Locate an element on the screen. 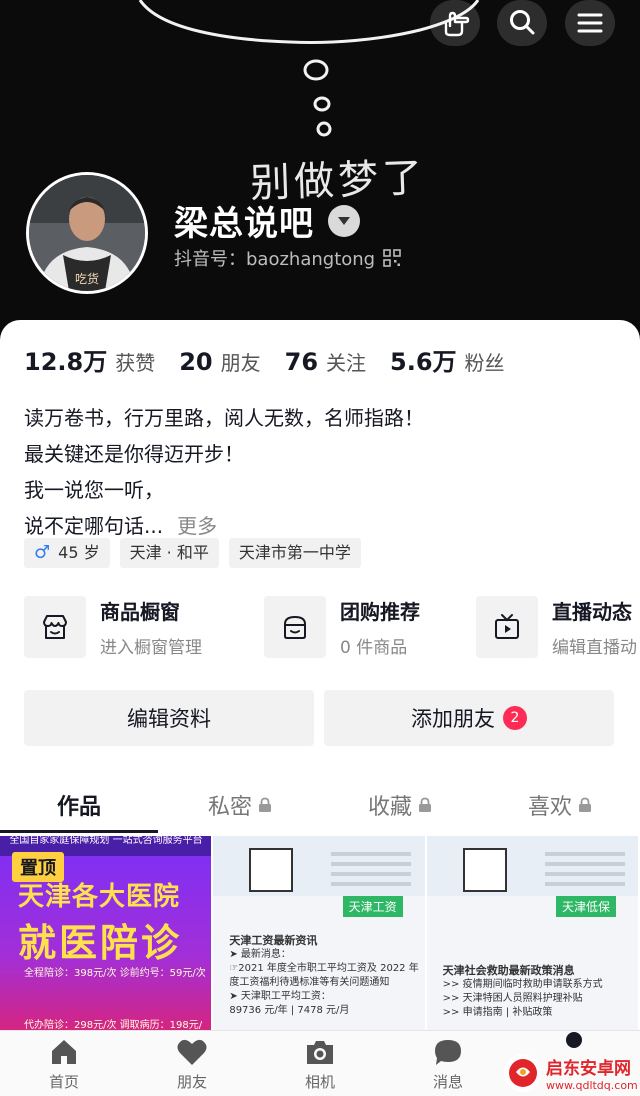 The image size is (640, 1096). thumbnail-fine-print: 全程陪诊：398元/次 诊前约号：59元/次 is located at coordinates (115, 973).